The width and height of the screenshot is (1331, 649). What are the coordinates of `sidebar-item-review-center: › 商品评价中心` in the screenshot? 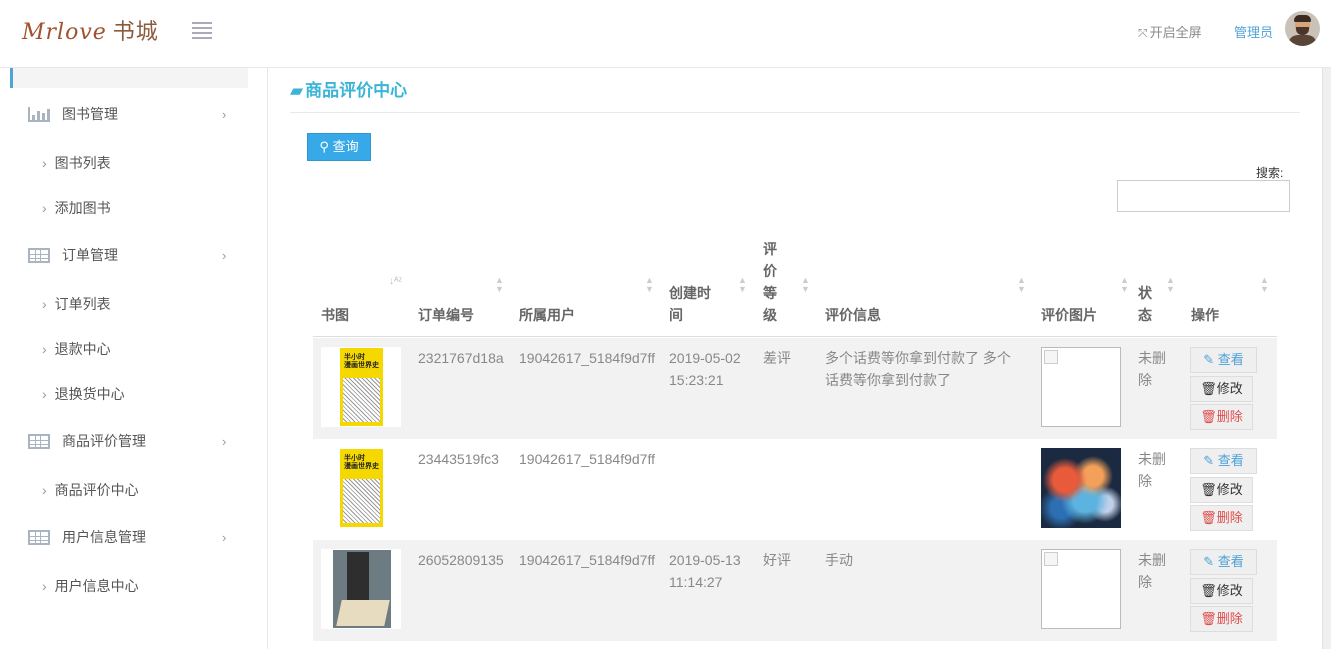 It's located at (90, 490).